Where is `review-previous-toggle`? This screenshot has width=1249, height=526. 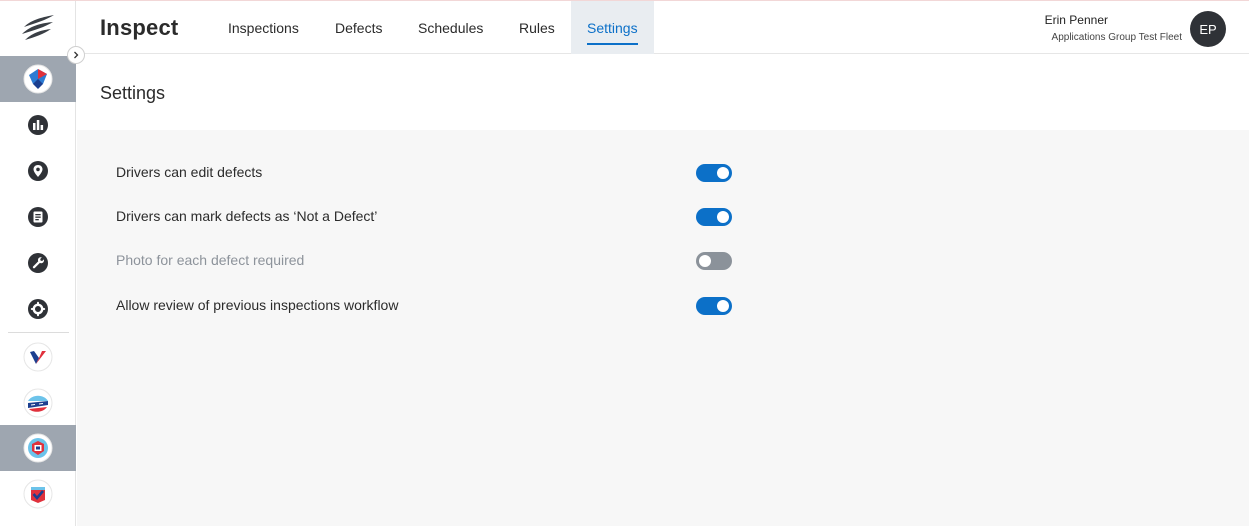
review-previous-toggle is located at coordinates (714, 306).